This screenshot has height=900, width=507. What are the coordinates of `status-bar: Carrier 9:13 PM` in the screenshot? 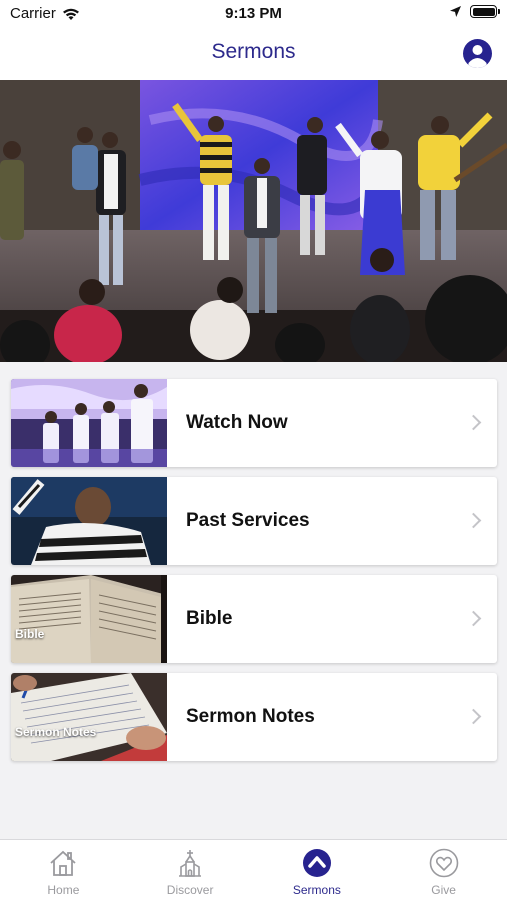 It's located at (253, 14).